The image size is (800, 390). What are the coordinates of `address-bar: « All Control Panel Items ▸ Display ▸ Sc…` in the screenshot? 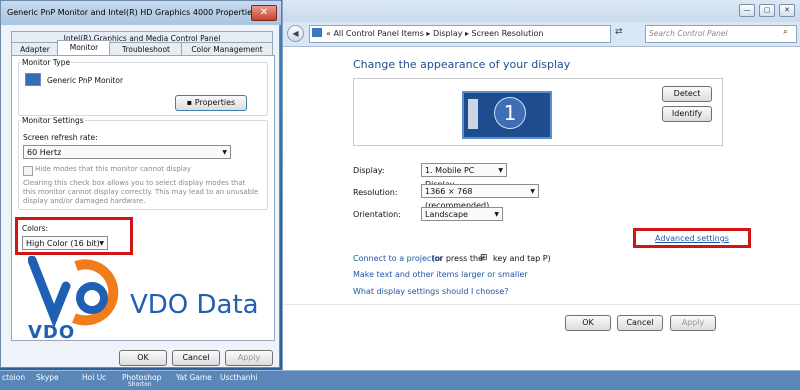 It's located at (460, 34).